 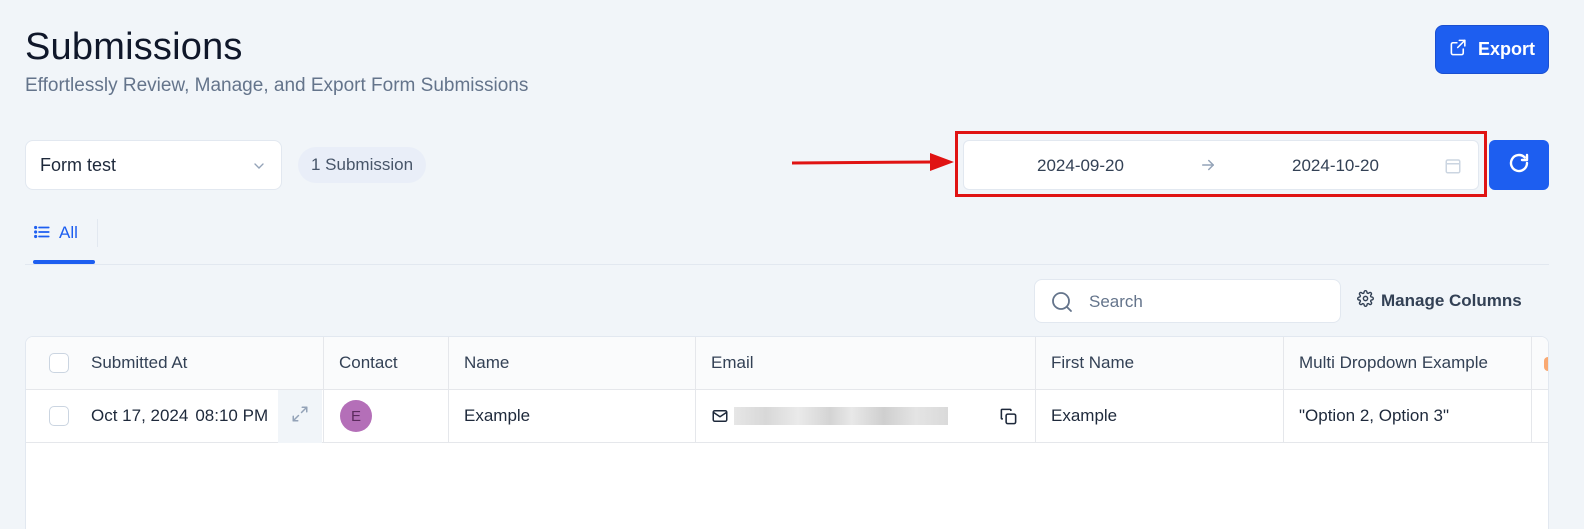 I want to click on column-header-submitted-at: Submitted At, so click(x=139, y=363).